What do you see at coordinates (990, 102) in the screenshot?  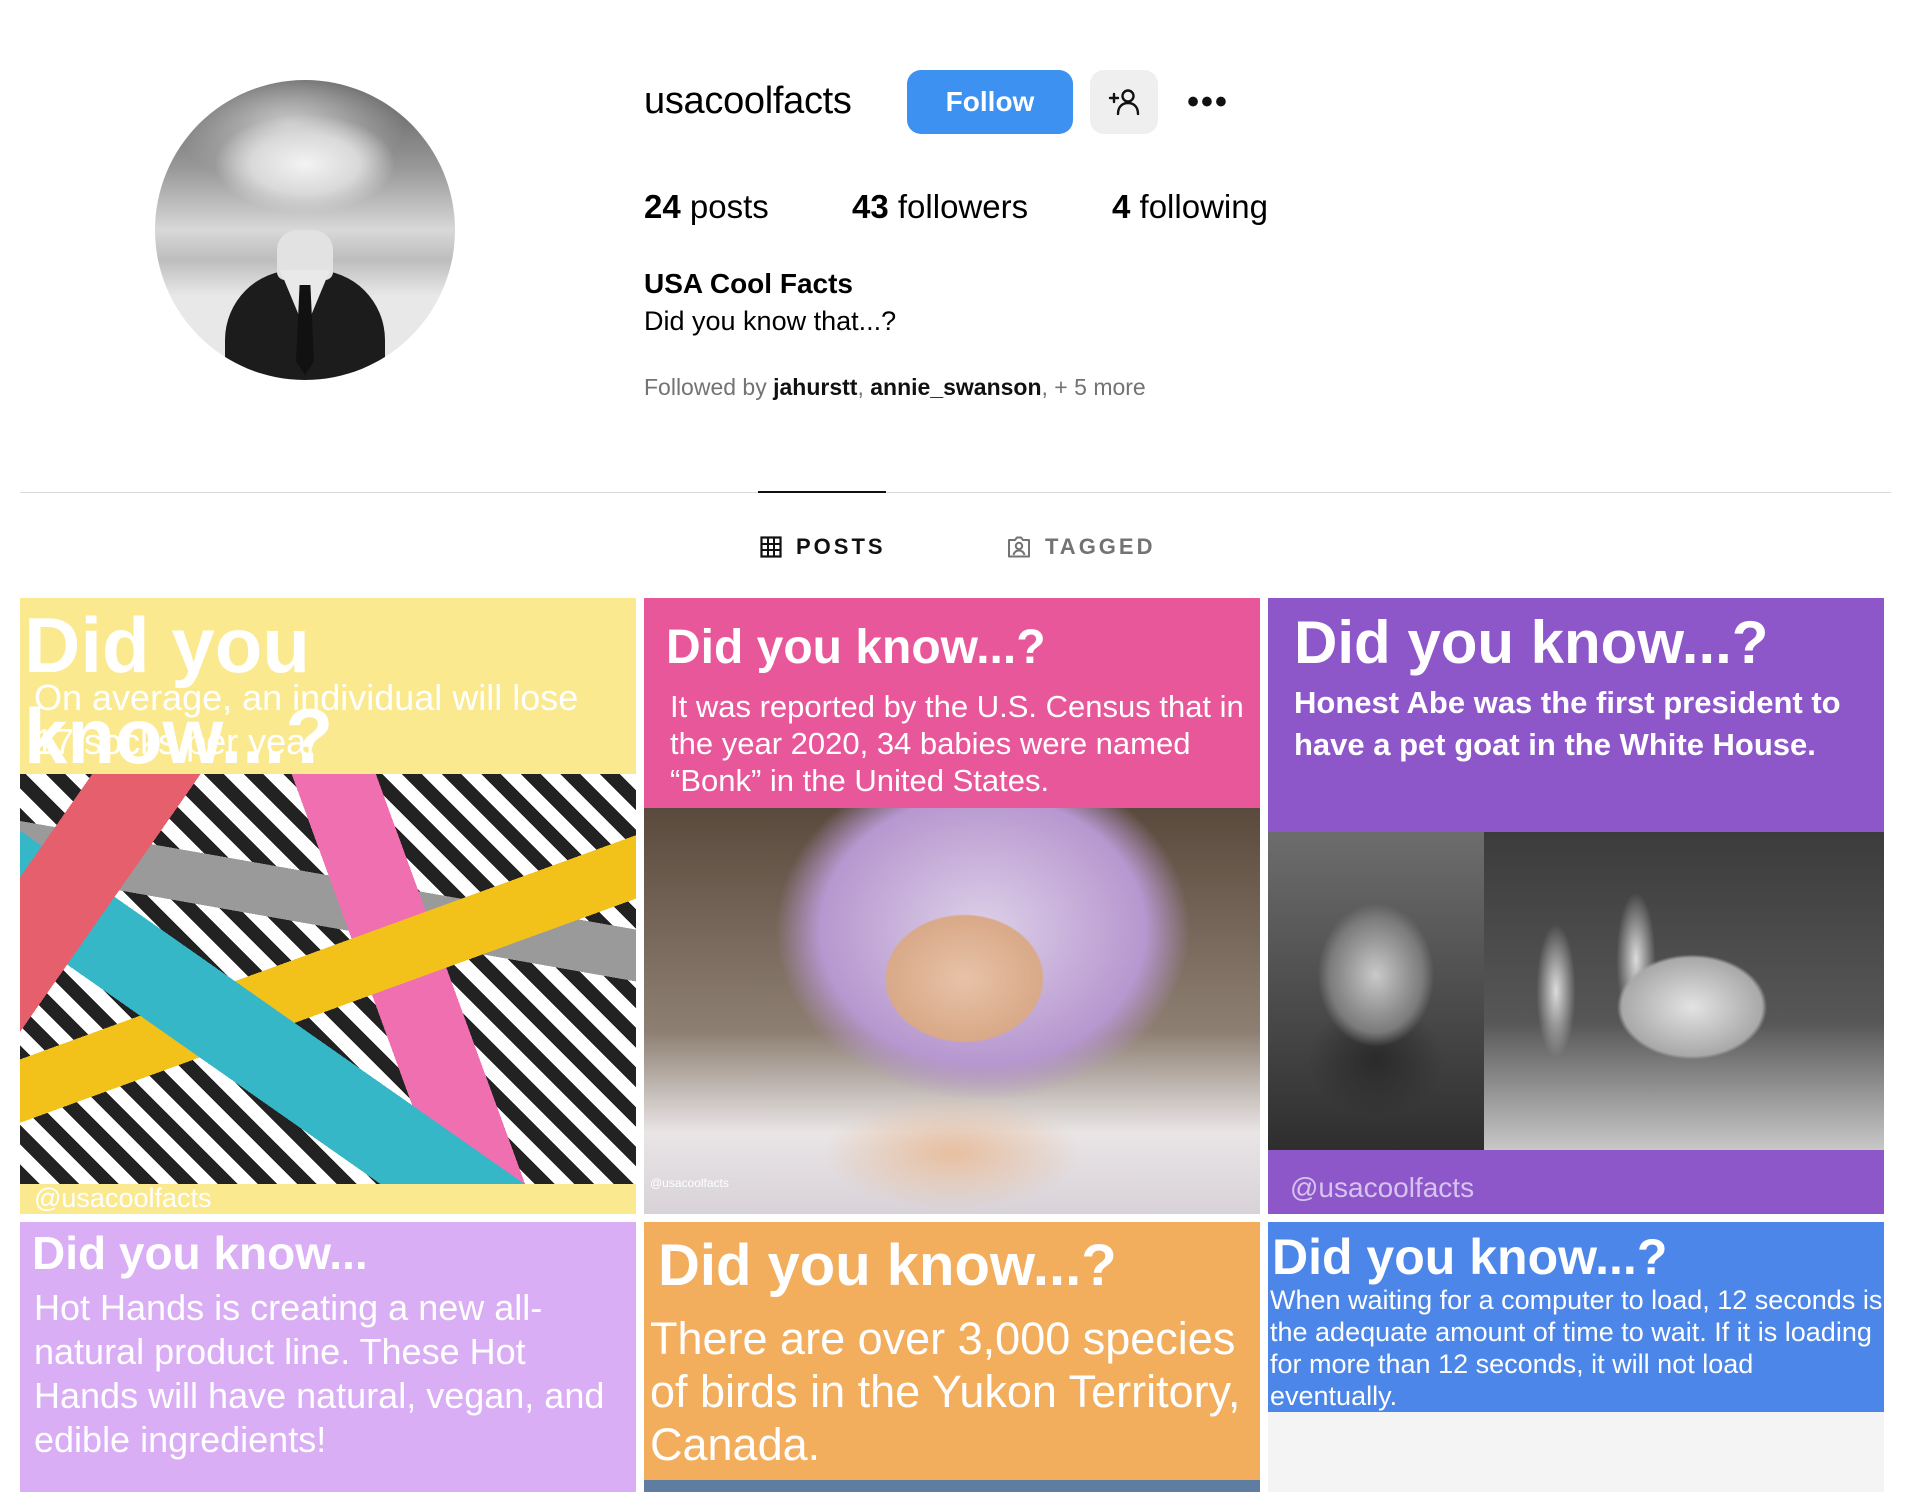 I see `follow-button: Follow` at bounding box center [990, 102].